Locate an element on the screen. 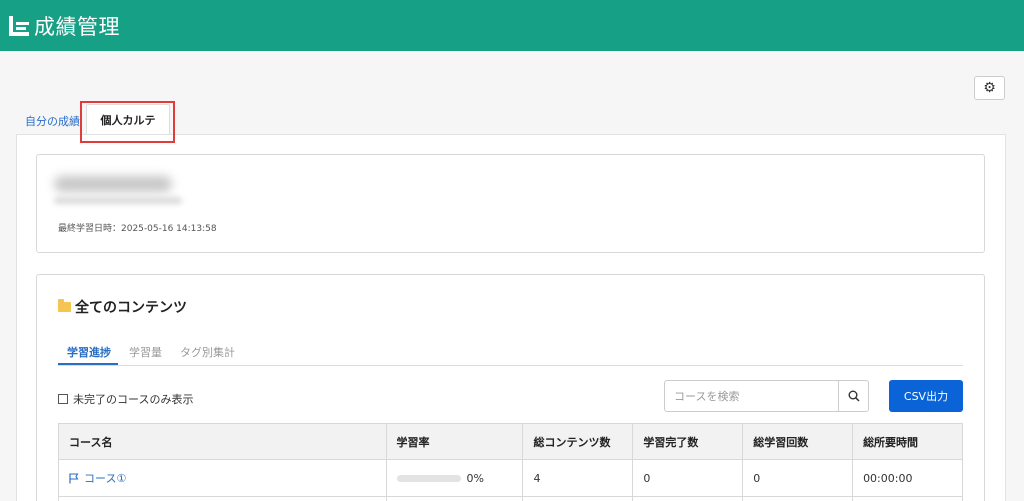 The height and width of the screenshot is (501, 1024). progress-bar is located at coordinates (428, 478).